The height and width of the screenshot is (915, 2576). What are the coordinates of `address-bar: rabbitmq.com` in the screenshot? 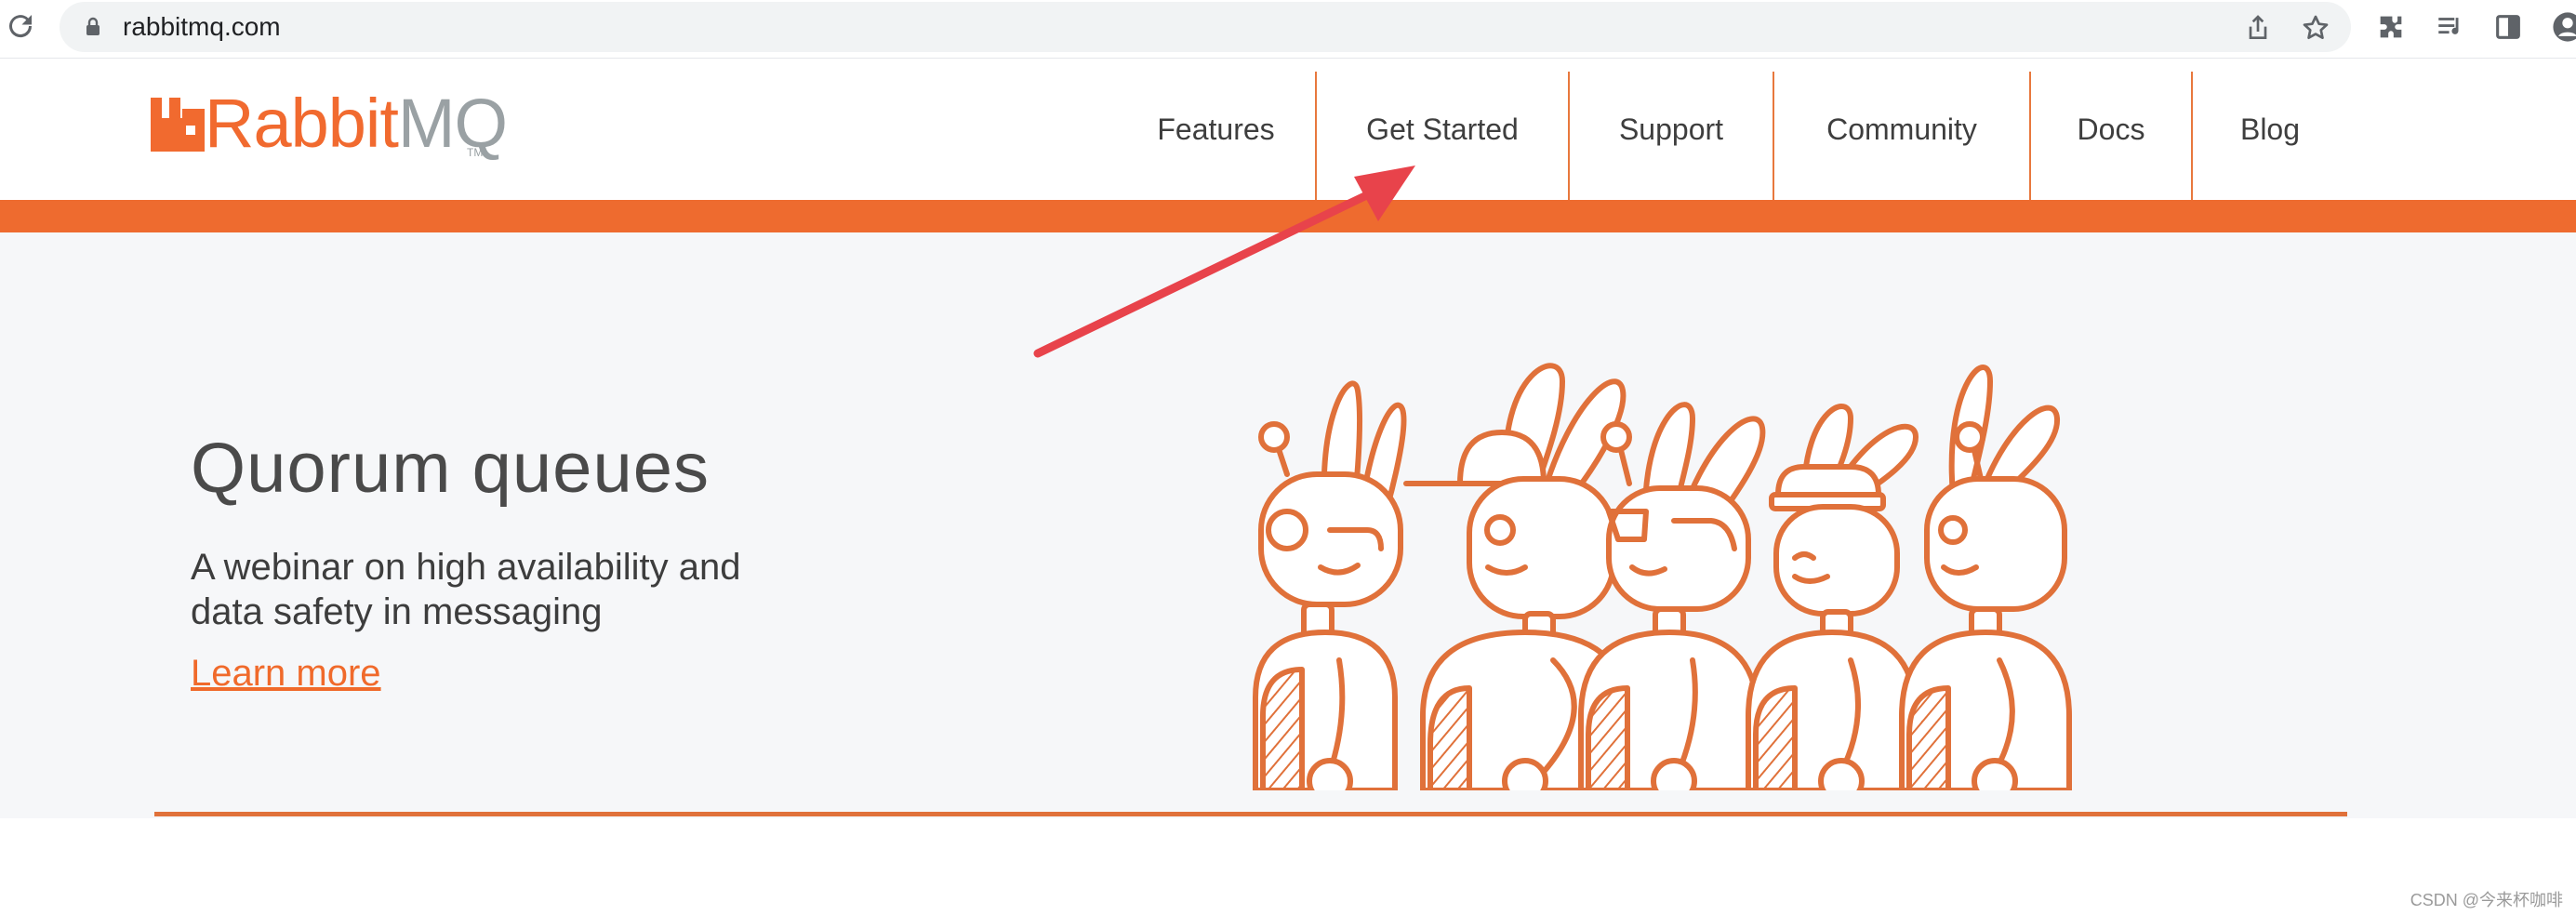 It's located at (1205, 27).